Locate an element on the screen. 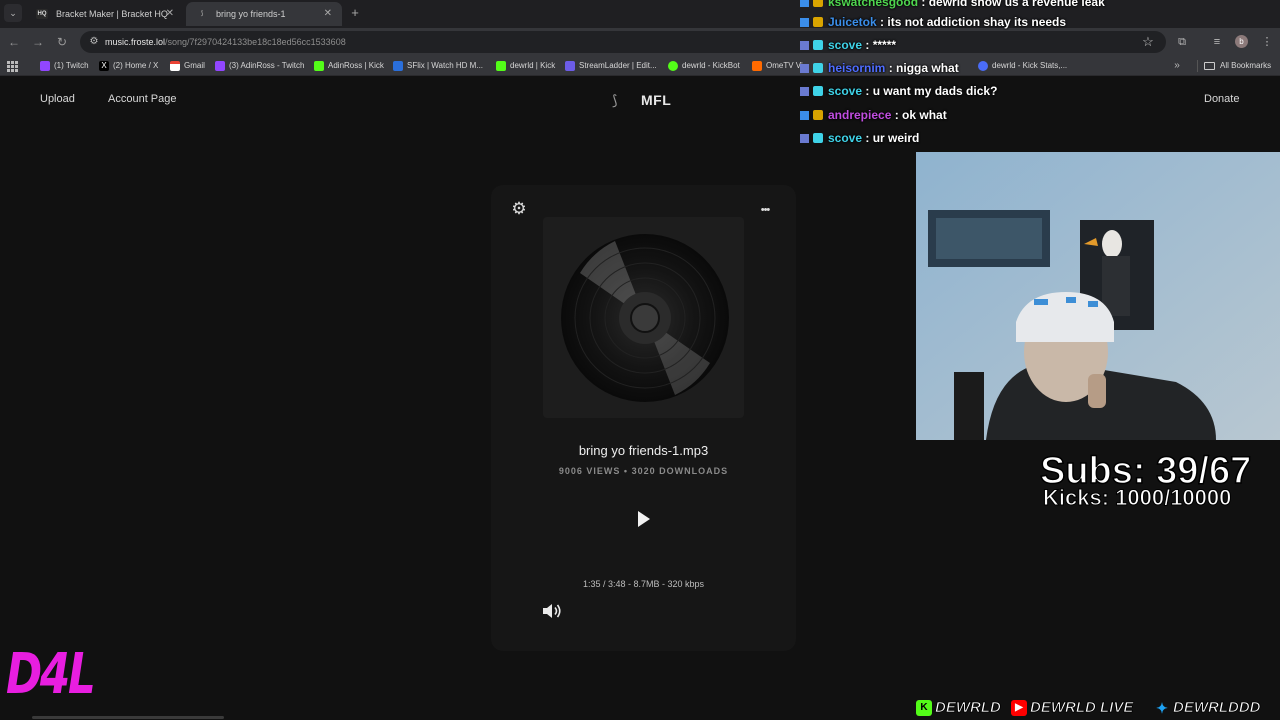 The height and width of the screenshot is (720, 1280). chat-username: Juicetok is located at coordinates (852, 22).